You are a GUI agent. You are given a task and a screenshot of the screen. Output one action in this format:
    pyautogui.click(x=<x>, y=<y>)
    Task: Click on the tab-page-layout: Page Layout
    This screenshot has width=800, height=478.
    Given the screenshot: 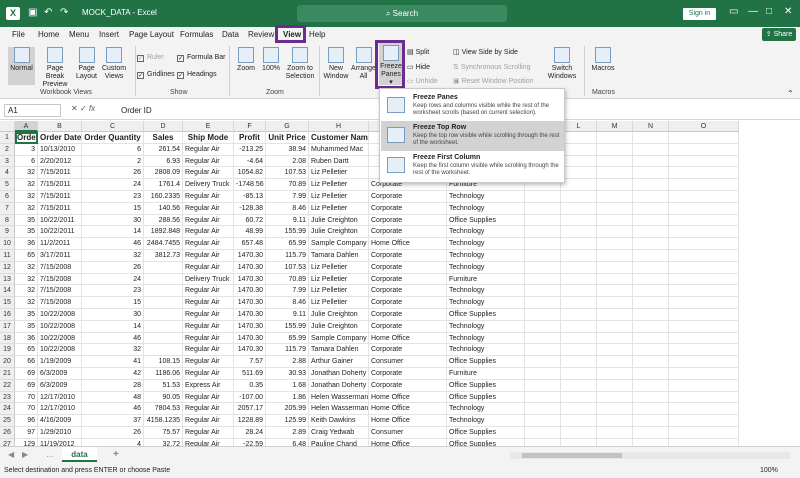 What is the action you would take?
    pyautogui.click(x=151, y=34)
    